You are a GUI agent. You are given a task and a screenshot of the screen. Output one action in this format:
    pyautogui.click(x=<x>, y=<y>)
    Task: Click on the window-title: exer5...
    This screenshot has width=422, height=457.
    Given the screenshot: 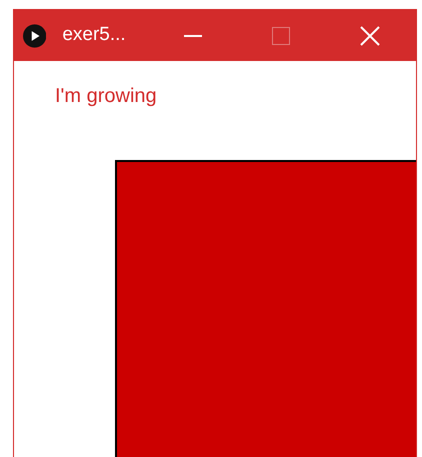 What is the action you would take?
    pyautogui.click(x=94, y=35)
    